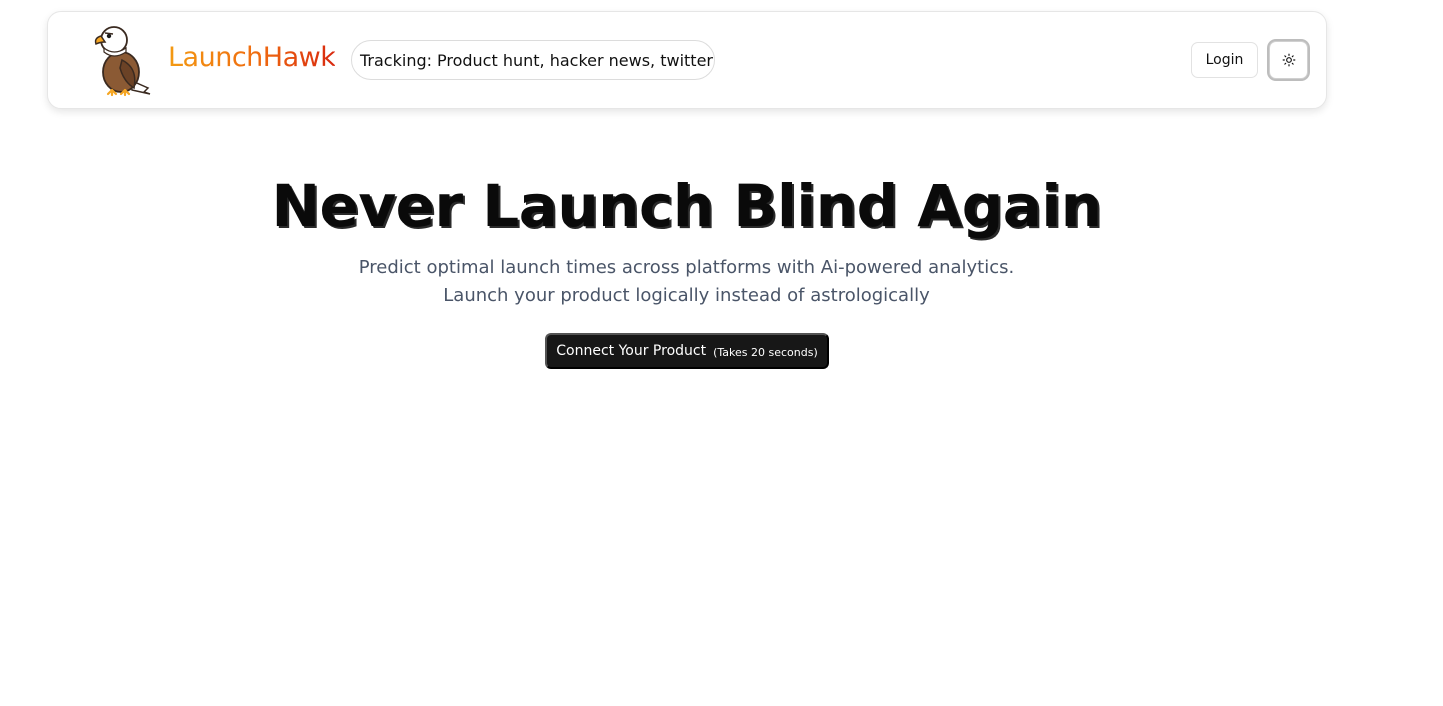 The width and height of the screenshot is (1443, 706). I want to click on cta-label: Connect Your Product, so click(631, 351).